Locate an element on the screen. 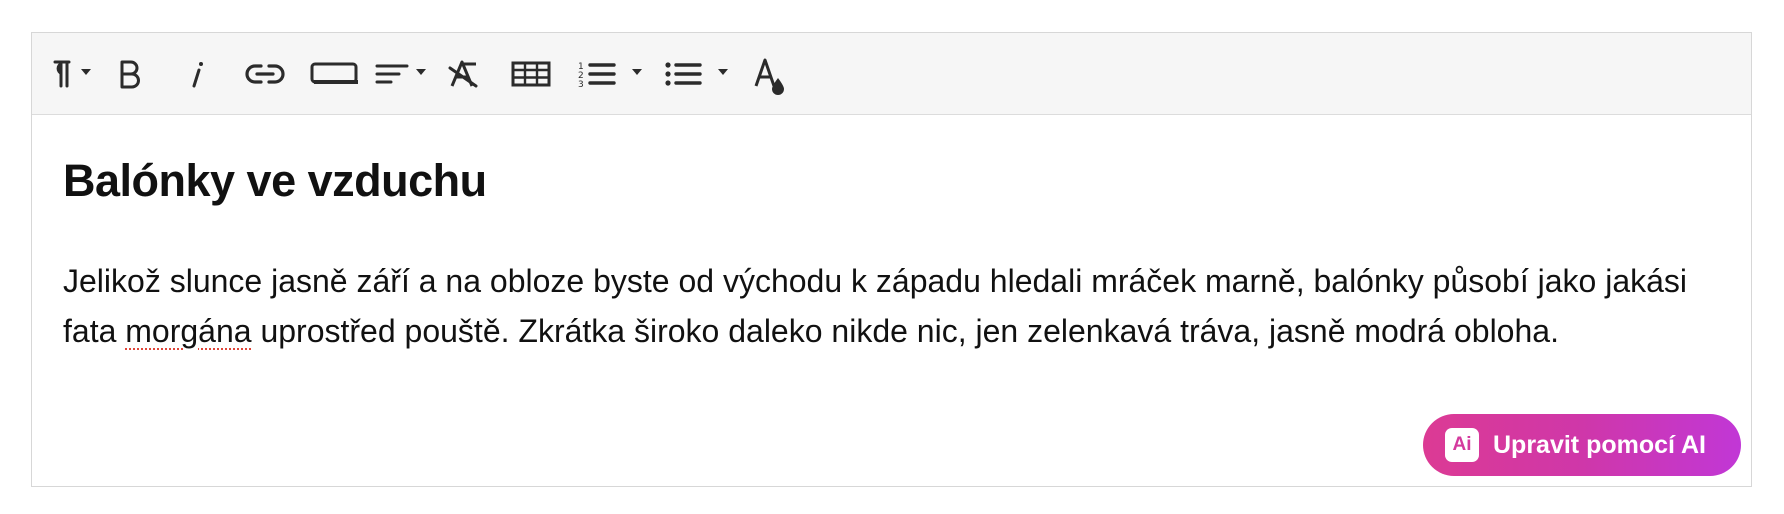  italic-button is located at coordinates (198, 74).